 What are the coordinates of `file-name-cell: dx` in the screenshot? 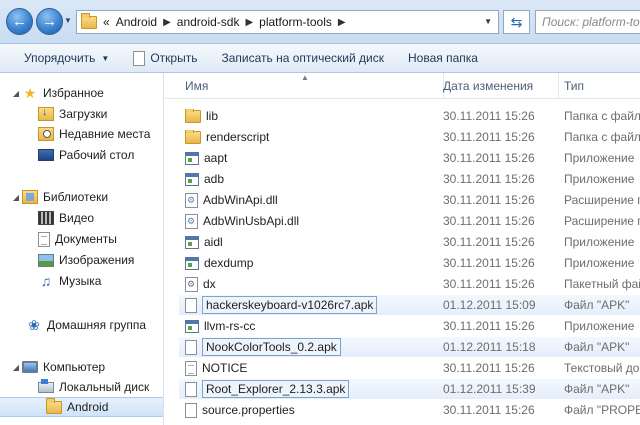 It's located at (308, 284).